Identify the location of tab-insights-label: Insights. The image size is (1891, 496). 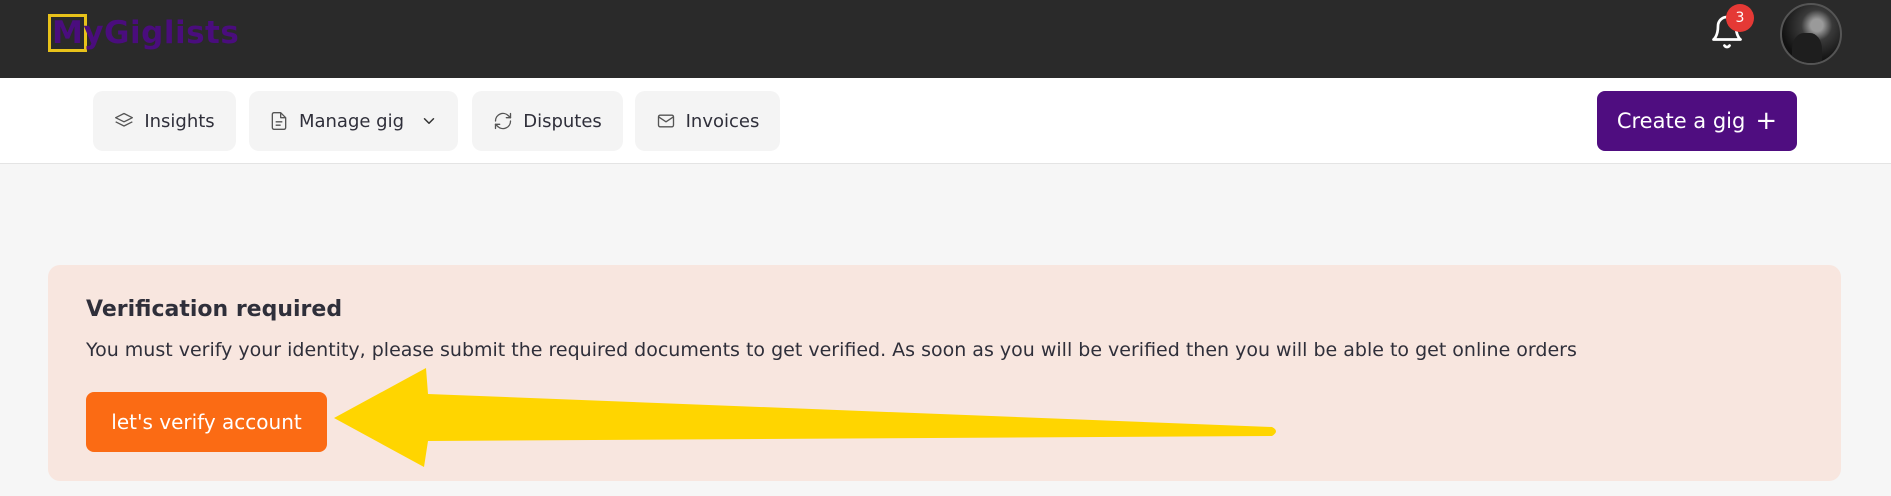
(179, 121).